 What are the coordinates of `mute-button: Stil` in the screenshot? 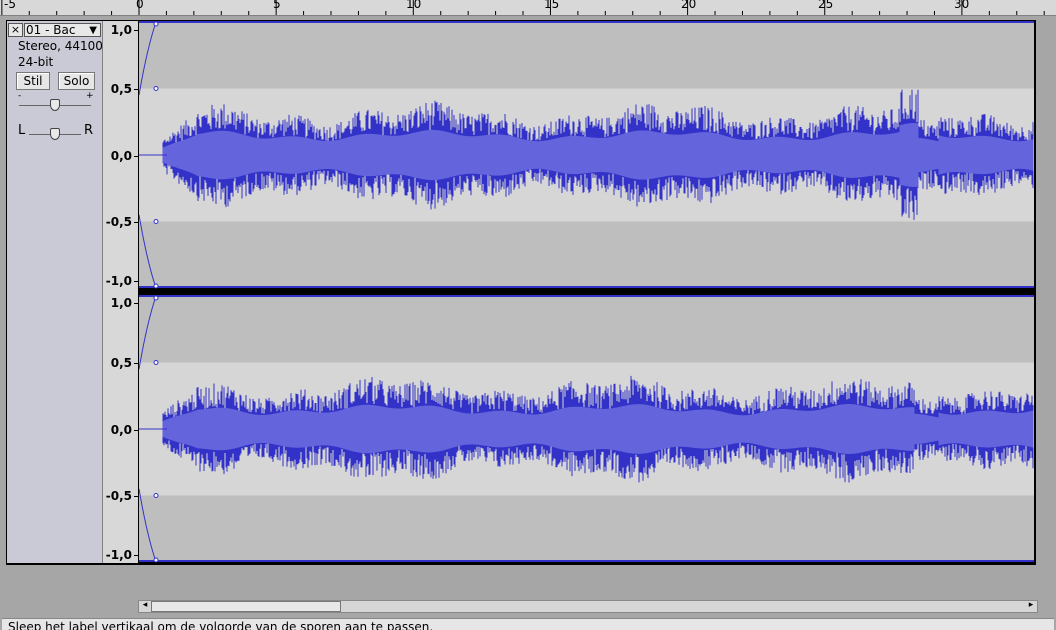 It's located at (33, 81).